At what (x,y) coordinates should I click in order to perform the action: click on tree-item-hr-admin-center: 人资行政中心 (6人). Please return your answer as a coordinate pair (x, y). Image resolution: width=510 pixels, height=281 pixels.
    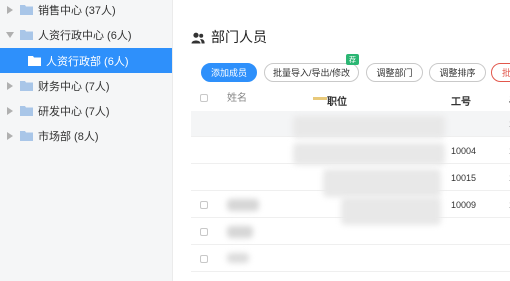
    Looking at the image, I should click on (86, 34).